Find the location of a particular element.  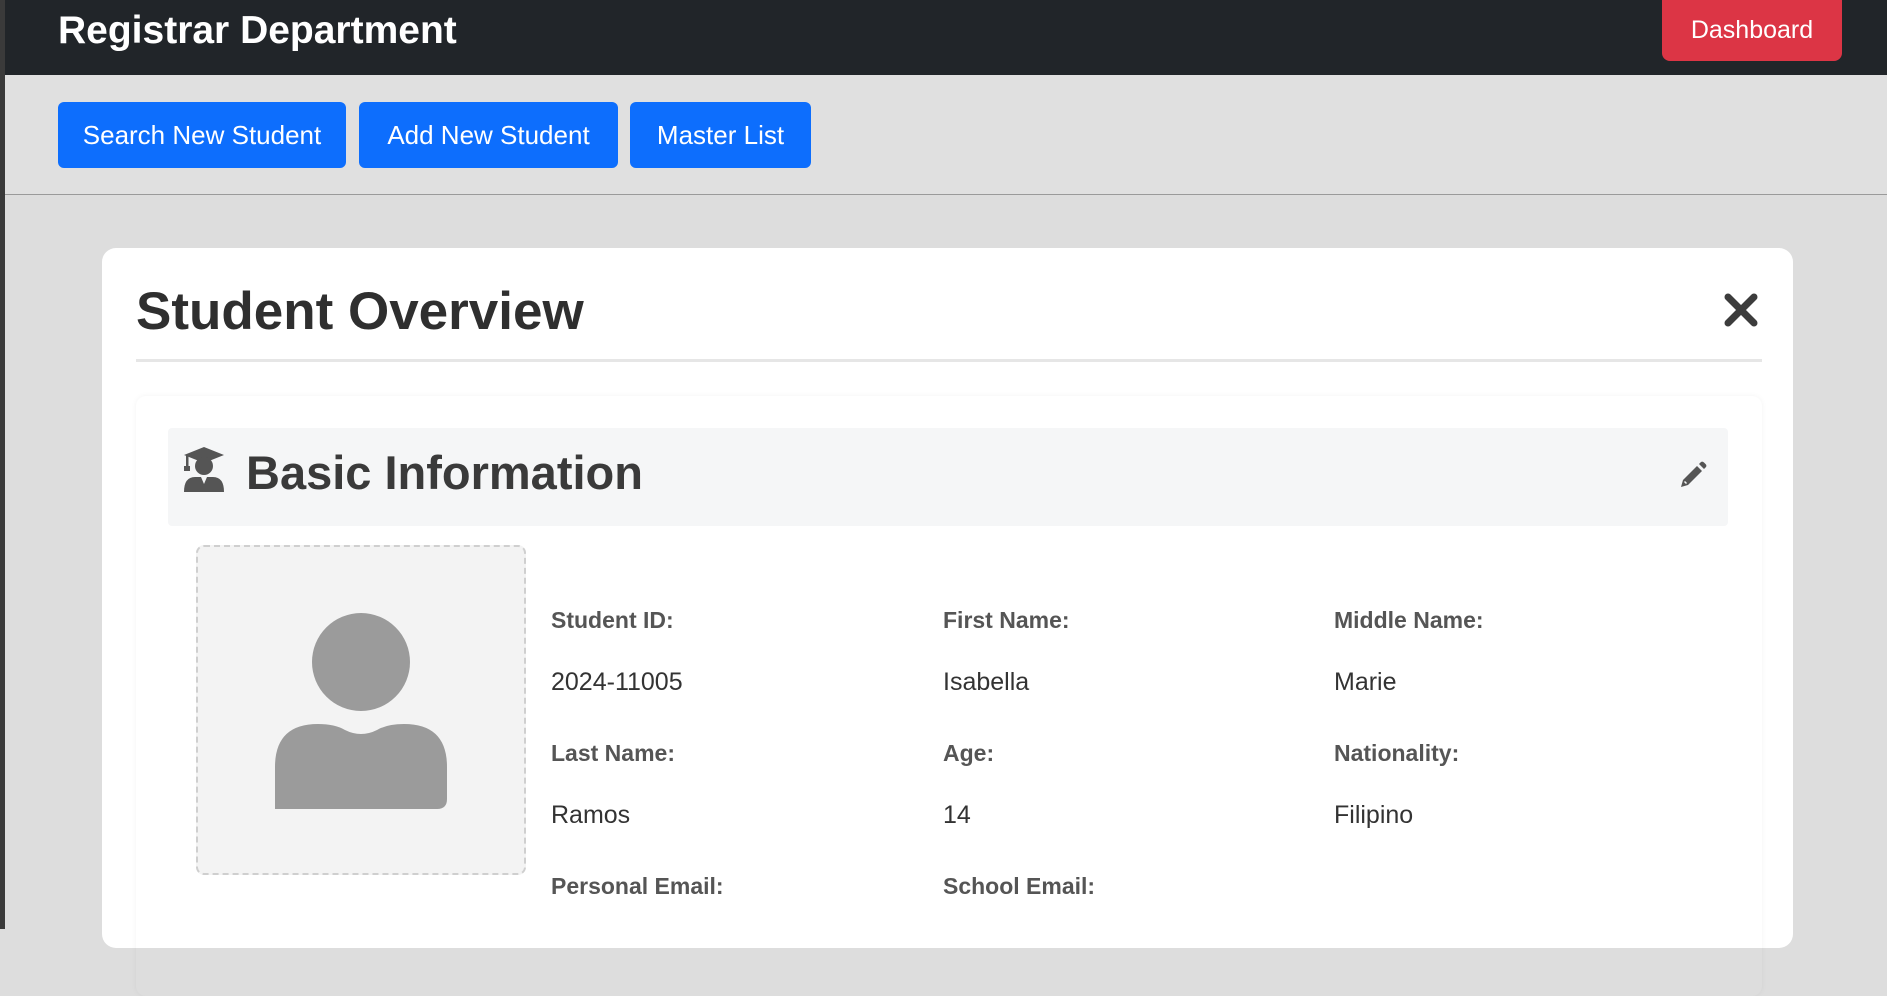

student-photo-placeholder is located at coordinates (361, 710).